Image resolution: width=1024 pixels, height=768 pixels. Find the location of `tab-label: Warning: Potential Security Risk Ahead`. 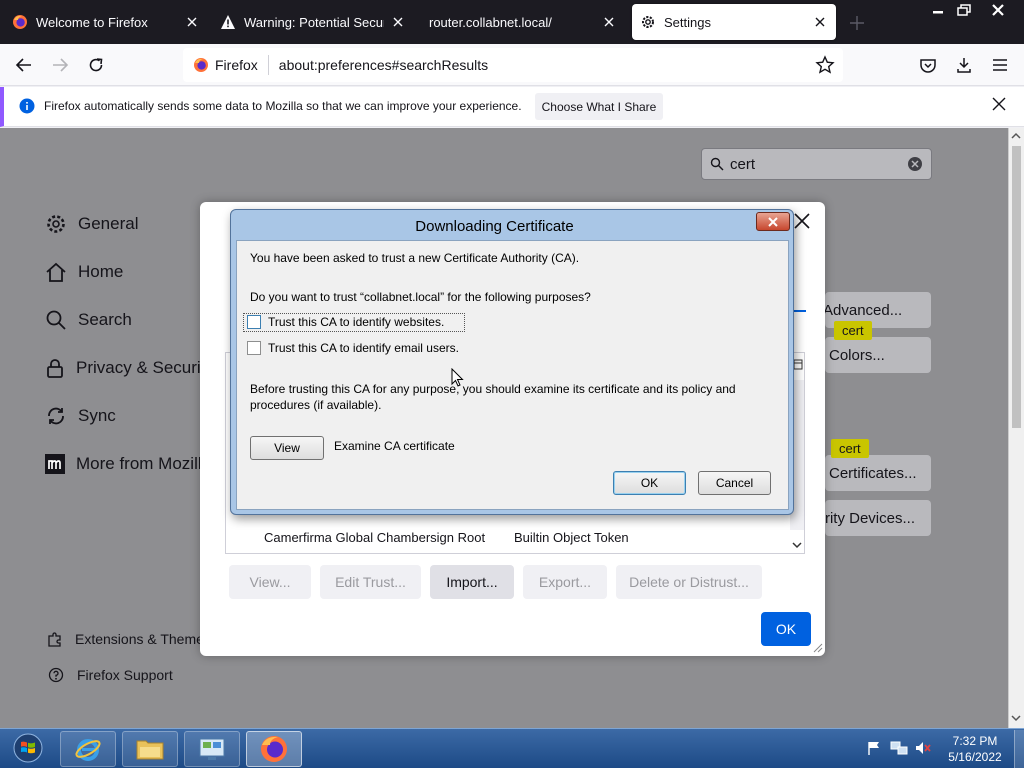

tab-label: Warning: Potential Security Risk Ahead is located at coordinates (314, 22).